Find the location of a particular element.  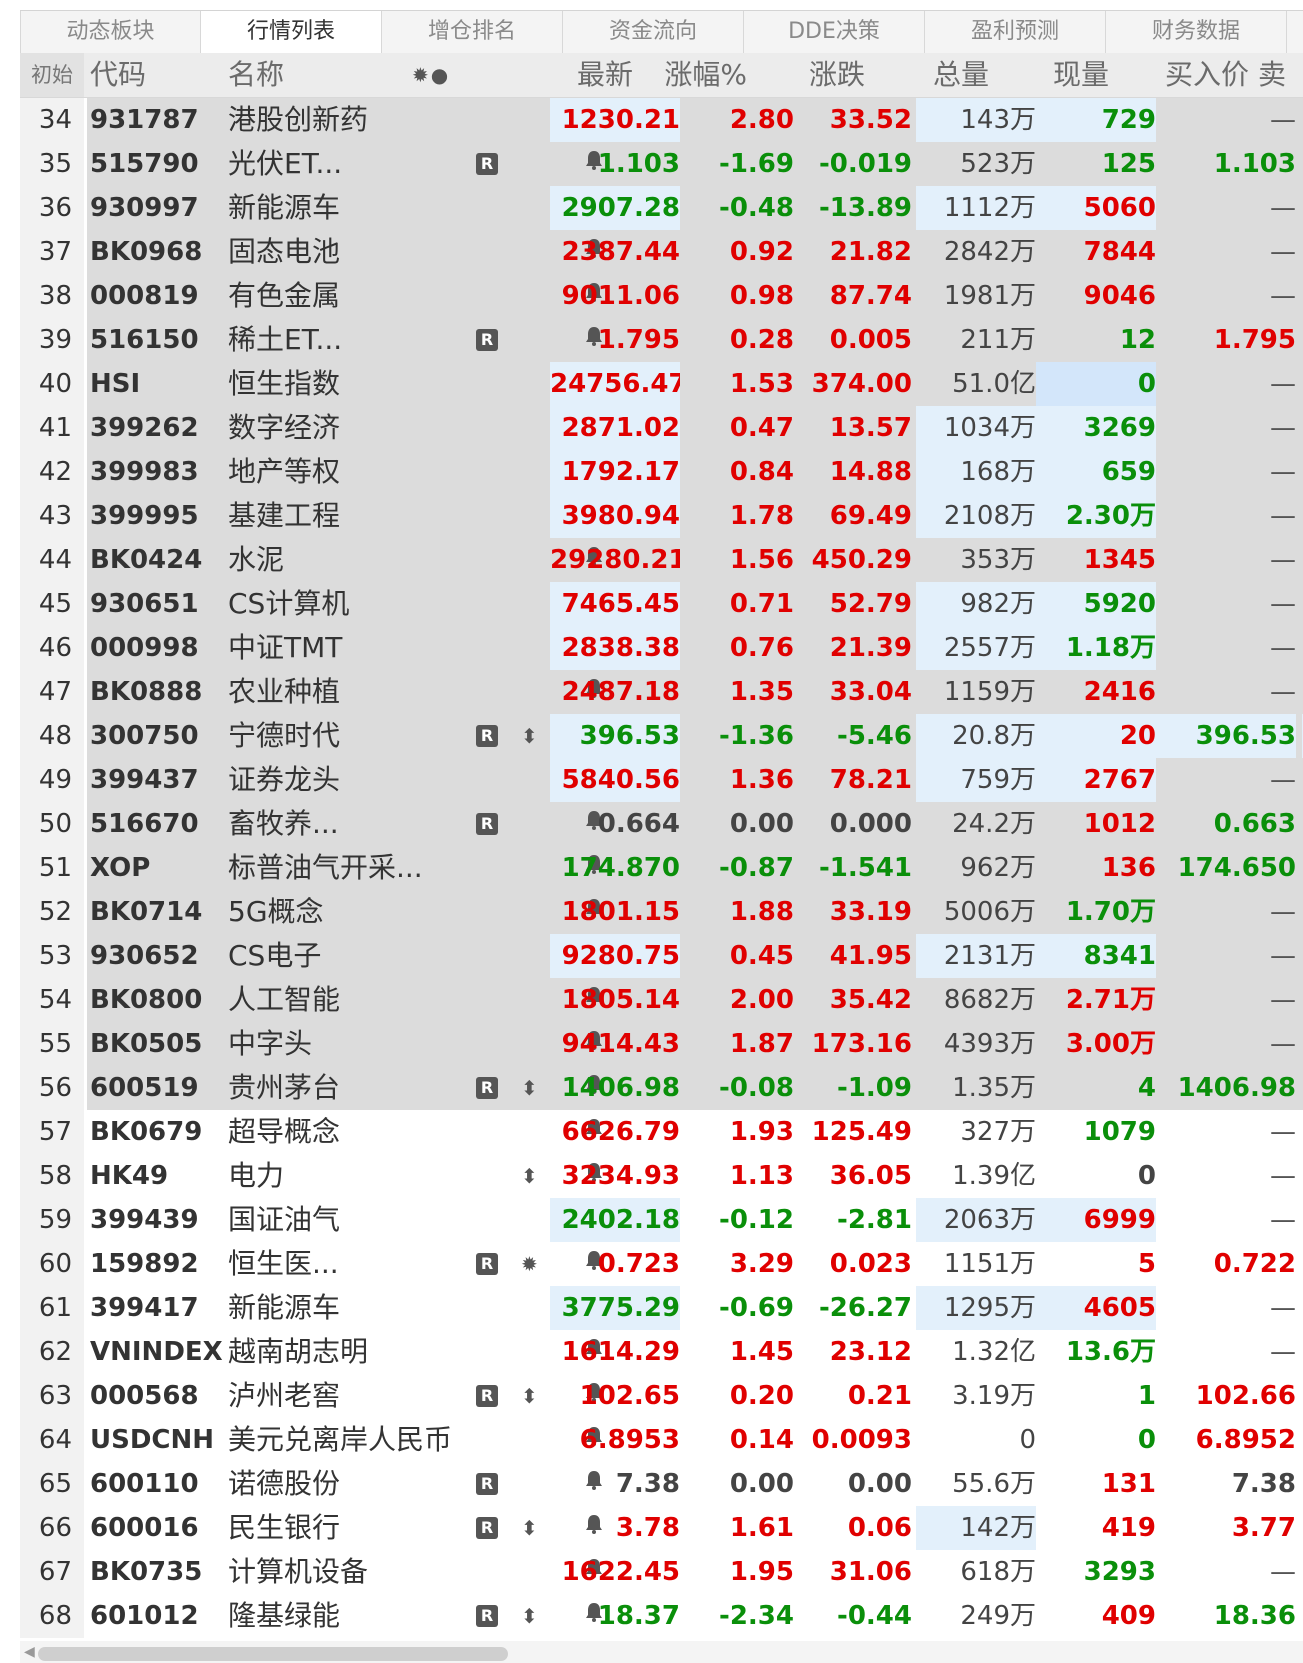

header-bid: 买入价 is located at coordinates (1179, 75).